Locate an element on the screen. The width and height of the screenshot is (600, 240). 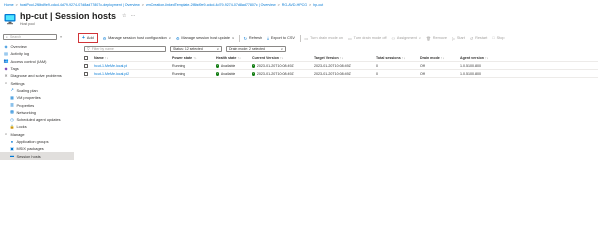
session-host-link: hcut-1.MeMe.local.pl is located at coordinates (110, 66).